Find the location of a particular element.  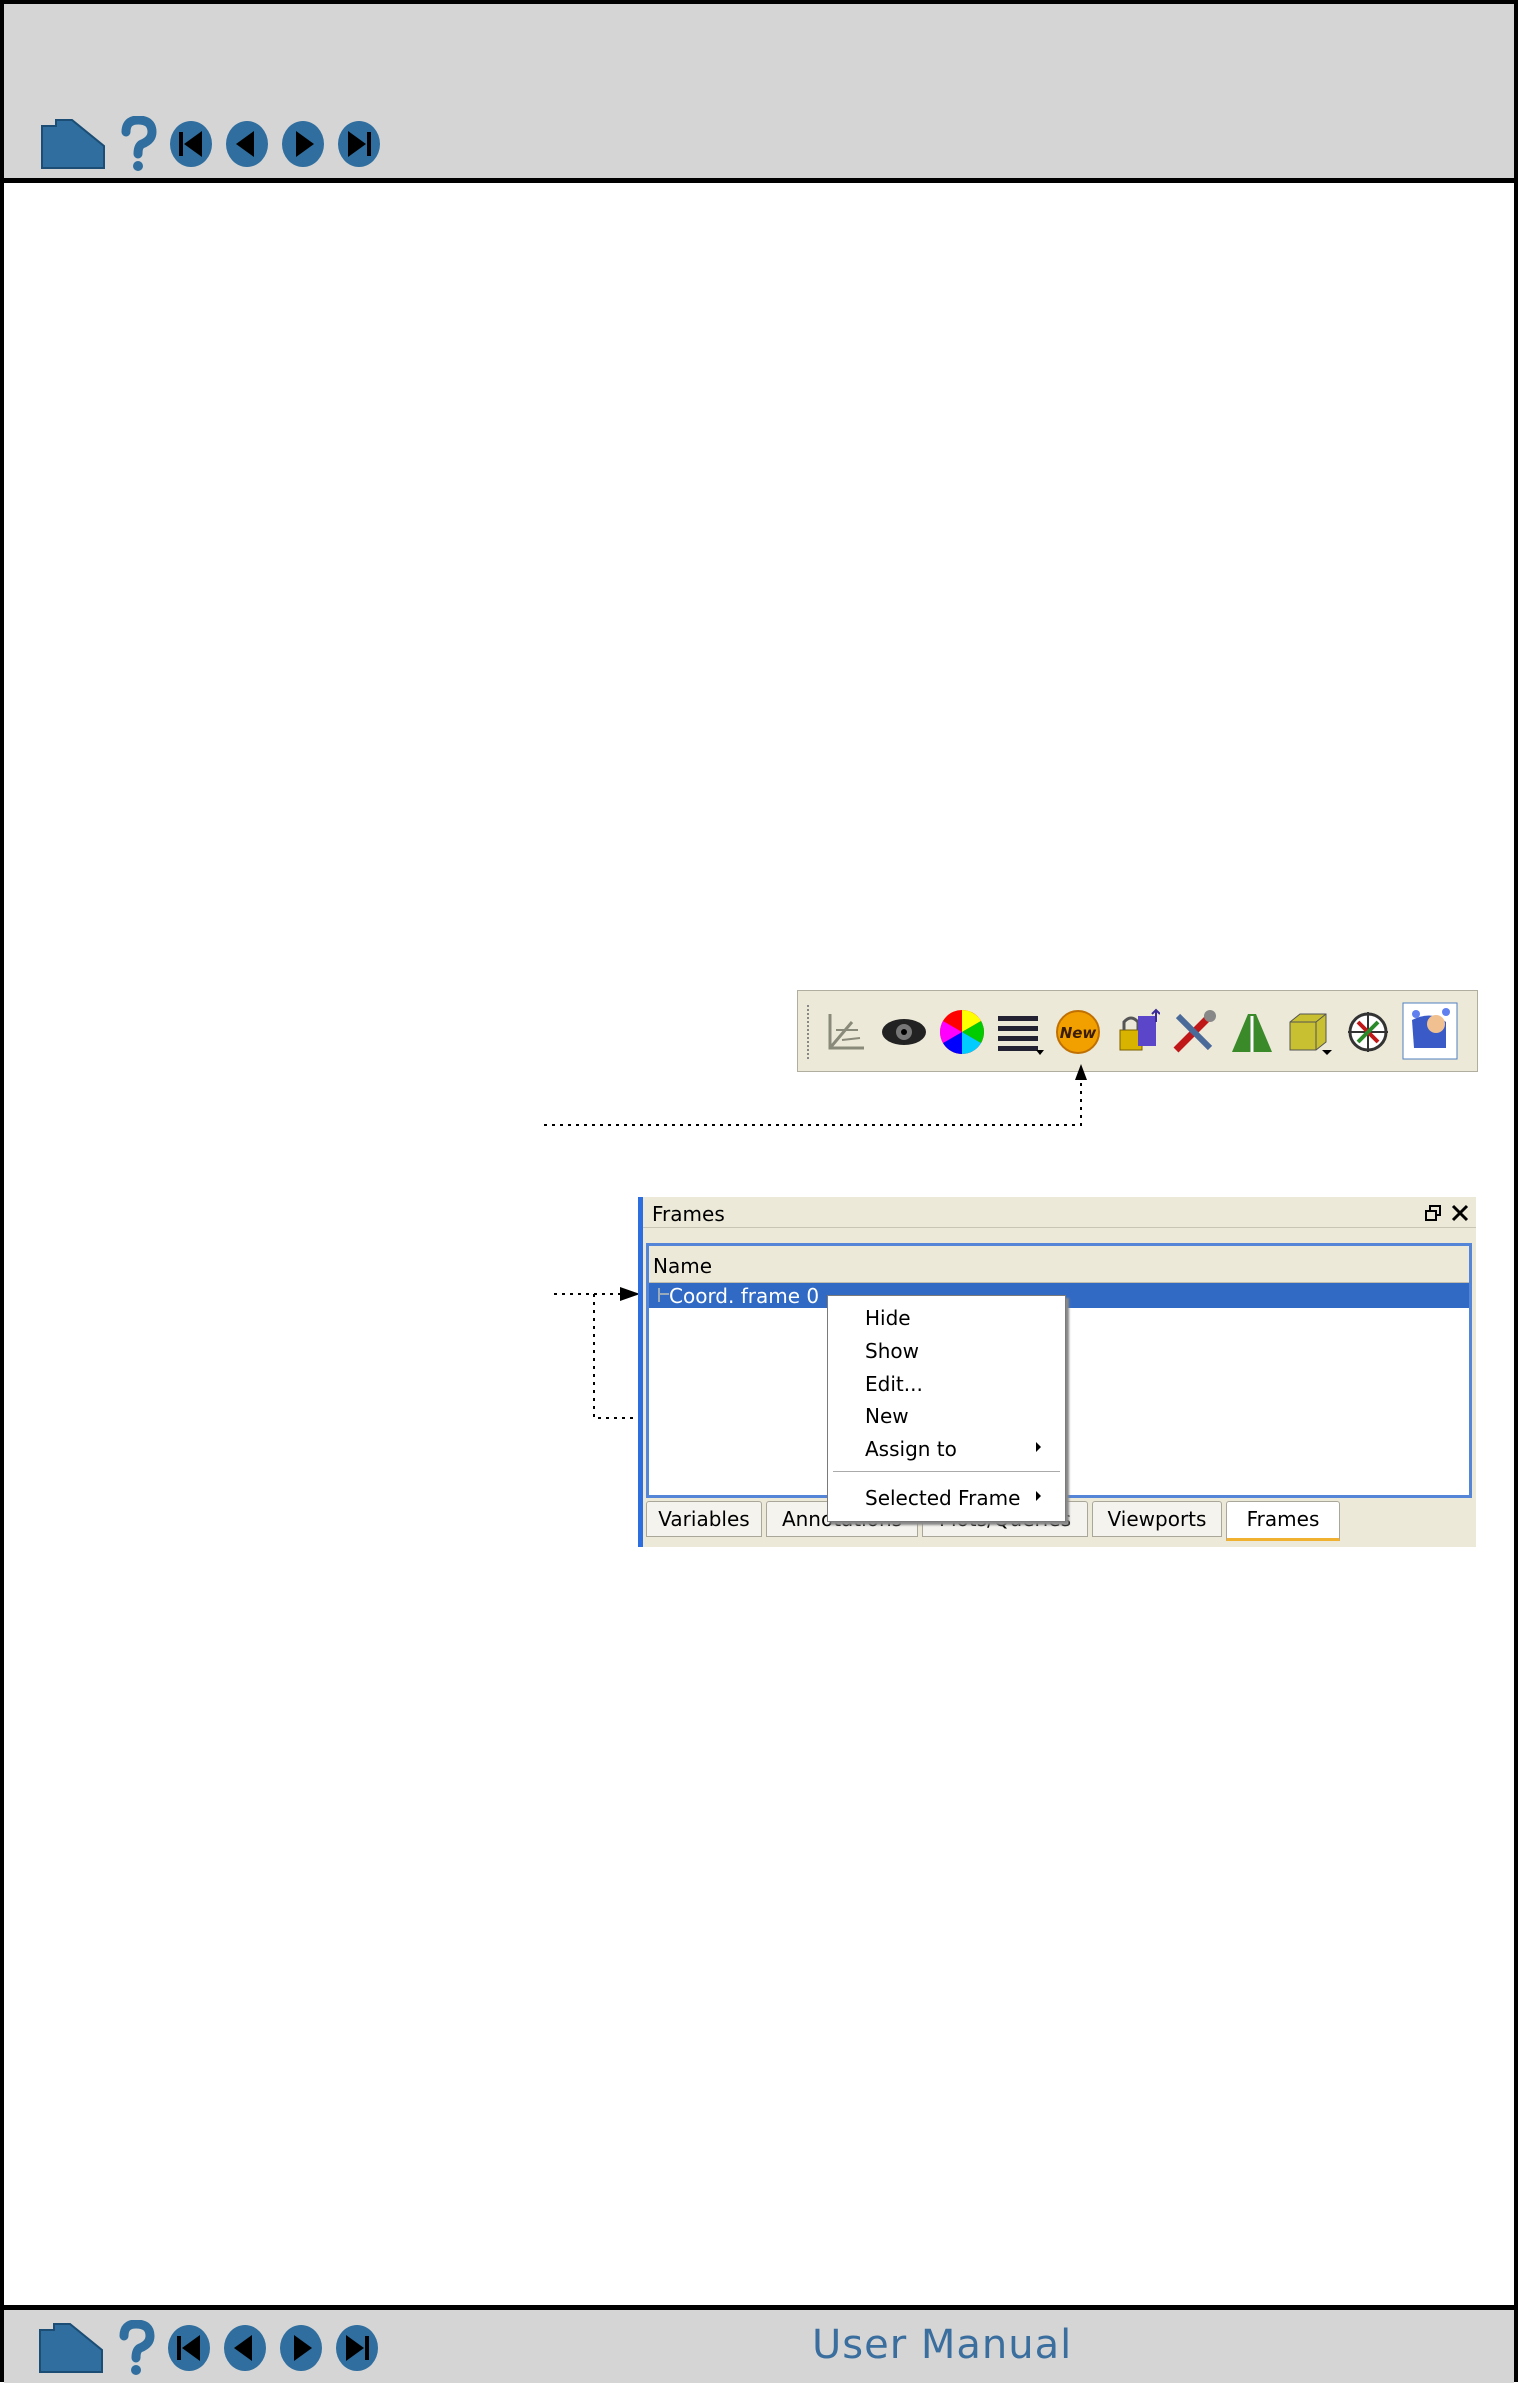

compass-icon is located at coordinates (1368, 1032).